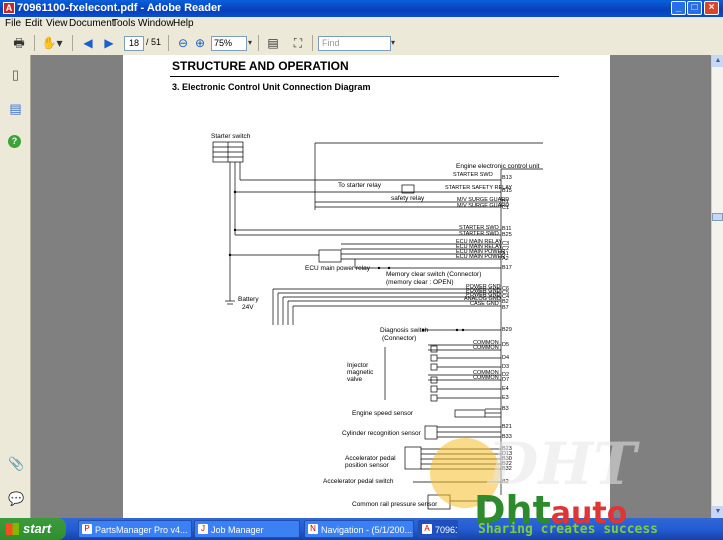 The height and width of the screenshot is (540, 723). What do you see at coordinates (231, 136) in the screenshot?
I see `label-starter-switch: Starter switch` at bounding box center [231, 136].